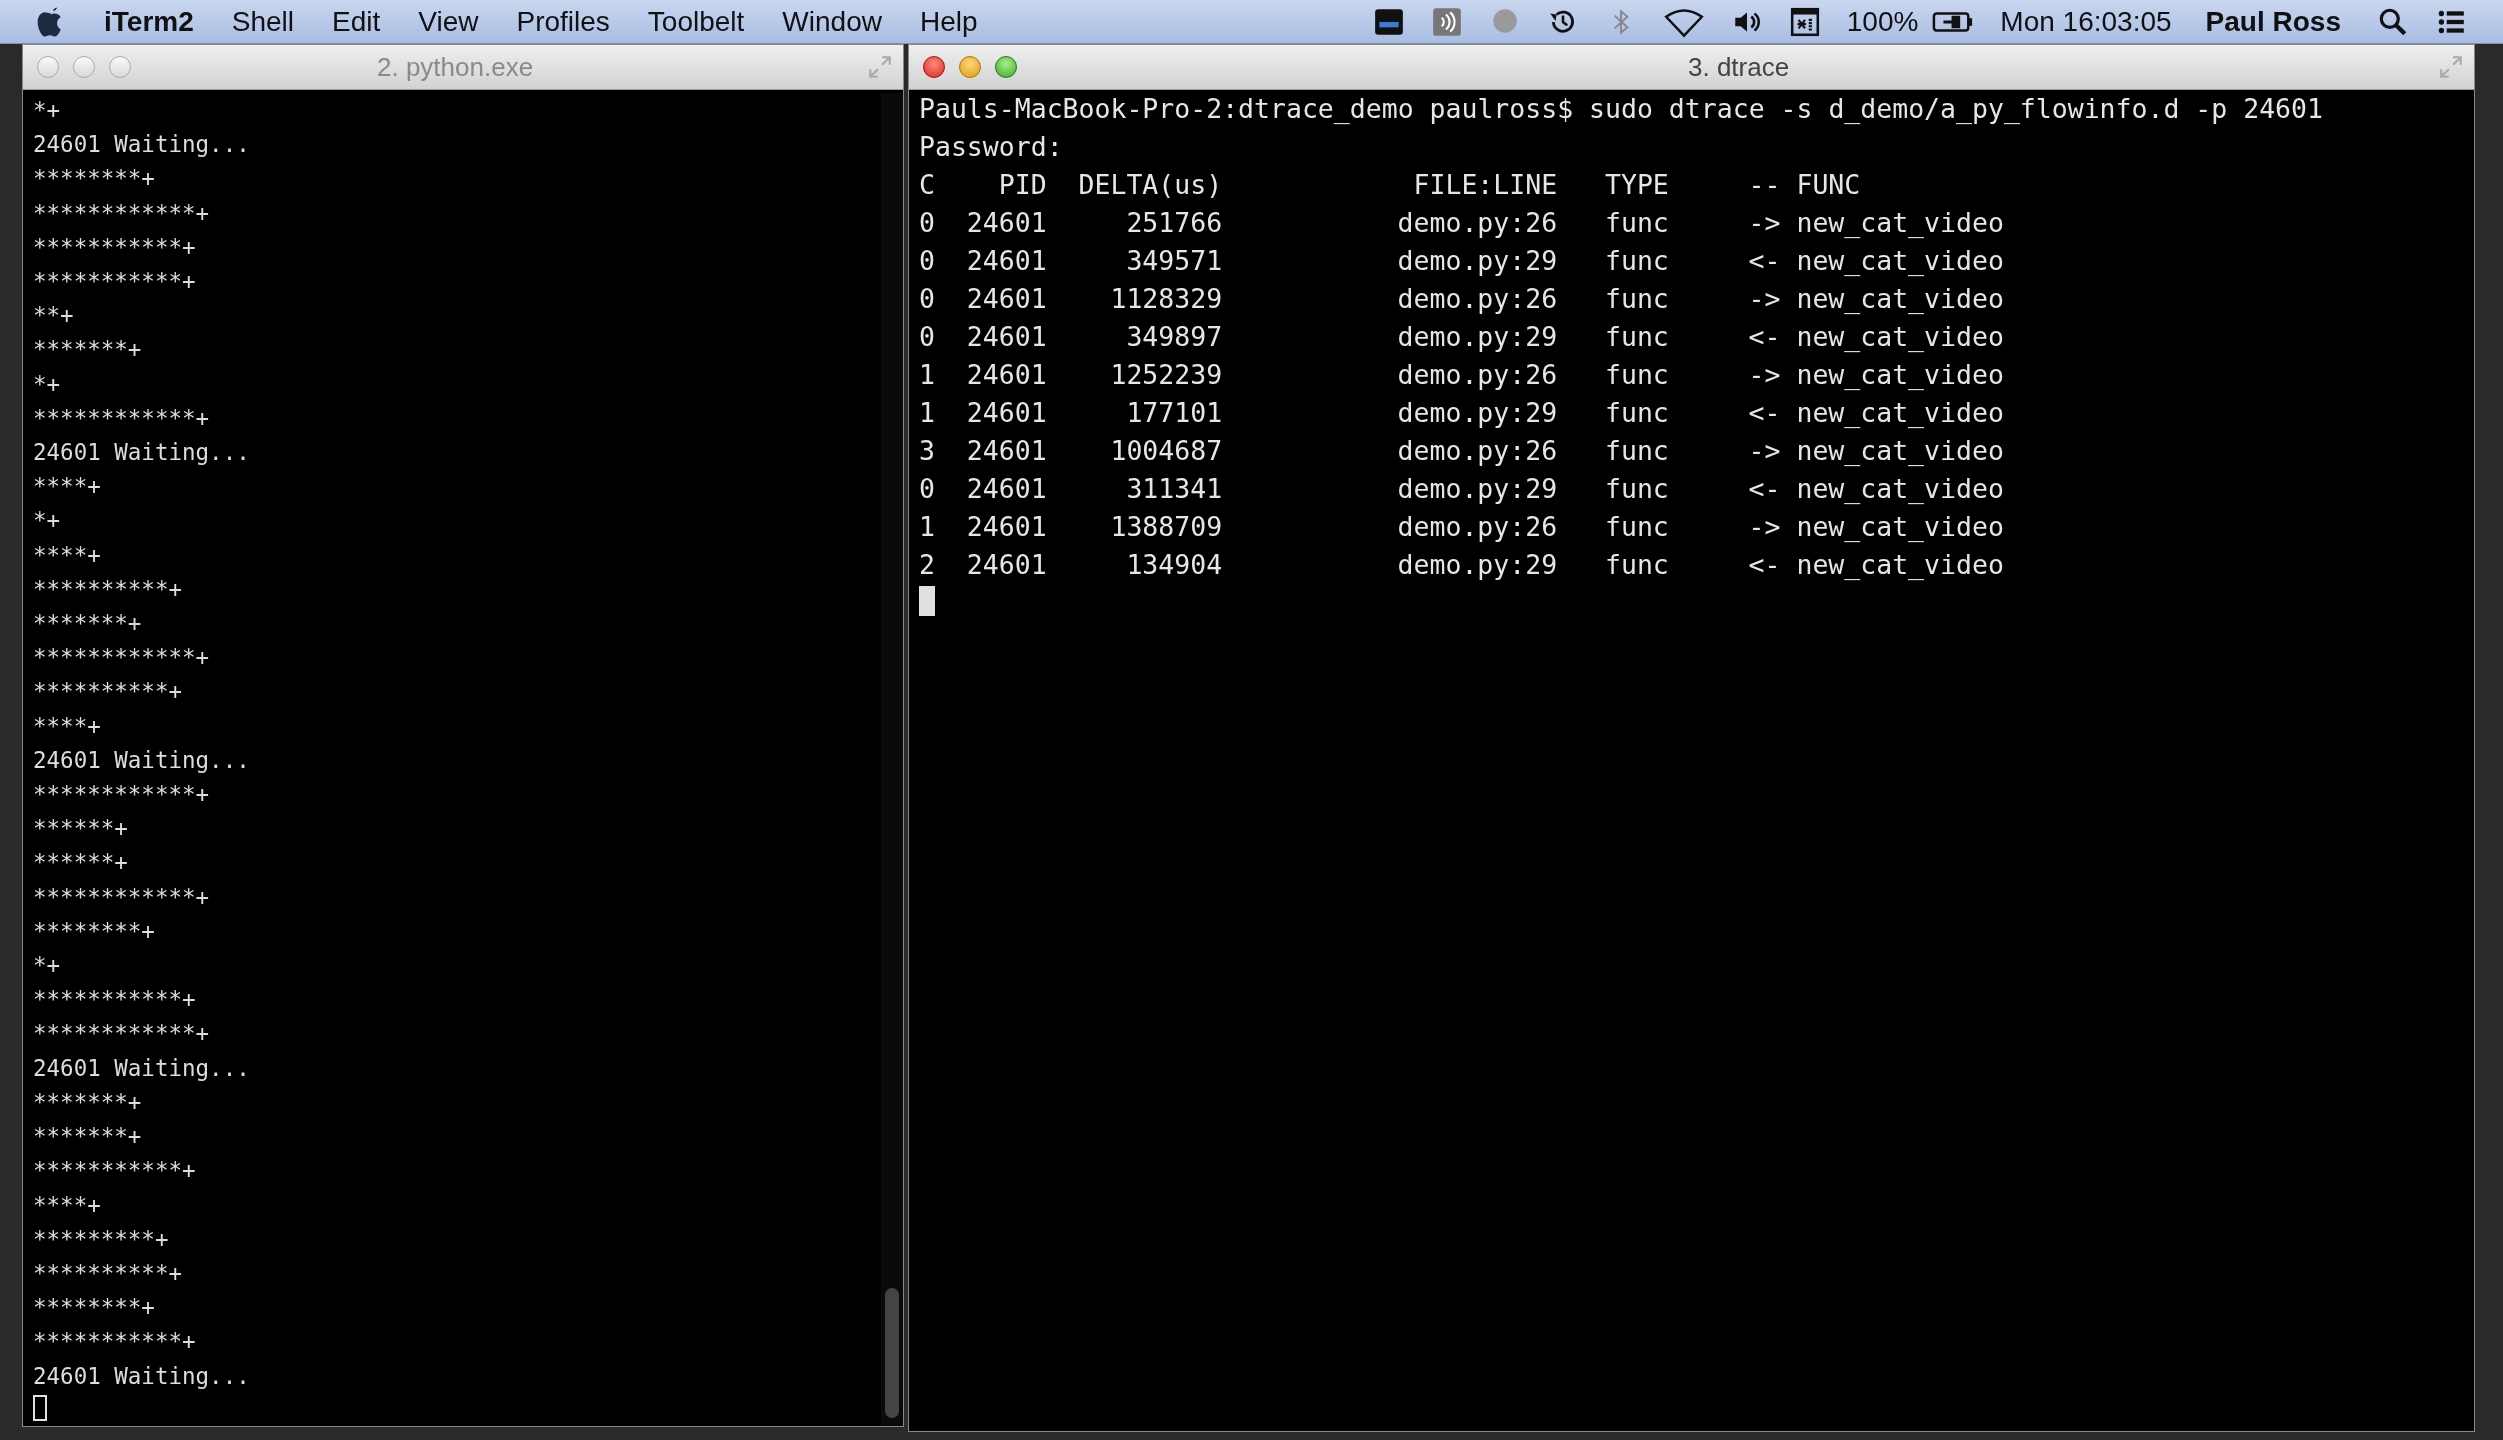 Image resolution: width=2503 pixels, height=1440 pixels. Describe the element at coordinates (1174, 489) in the screenshot. I see `table-cell-text: 311341` at that location.